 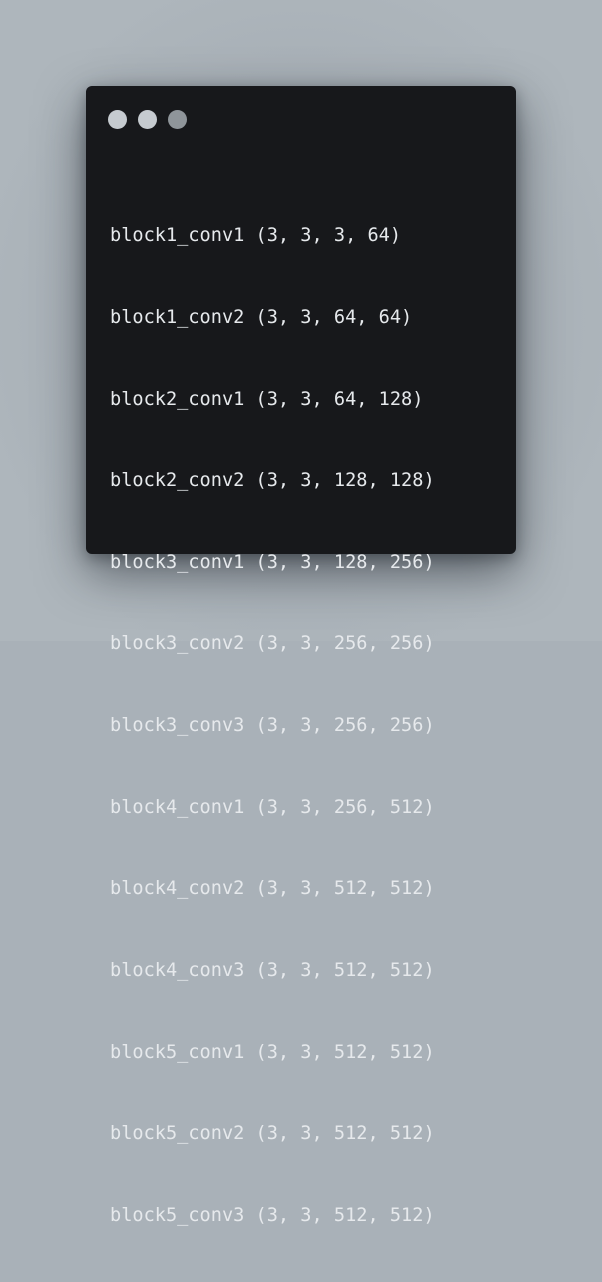 What do you see at coordinates (272, 1215) in the screenshot?
I see `code-line: block5_conv3 (3, 3, 512, 512)` at bounding box center [272, 1215].